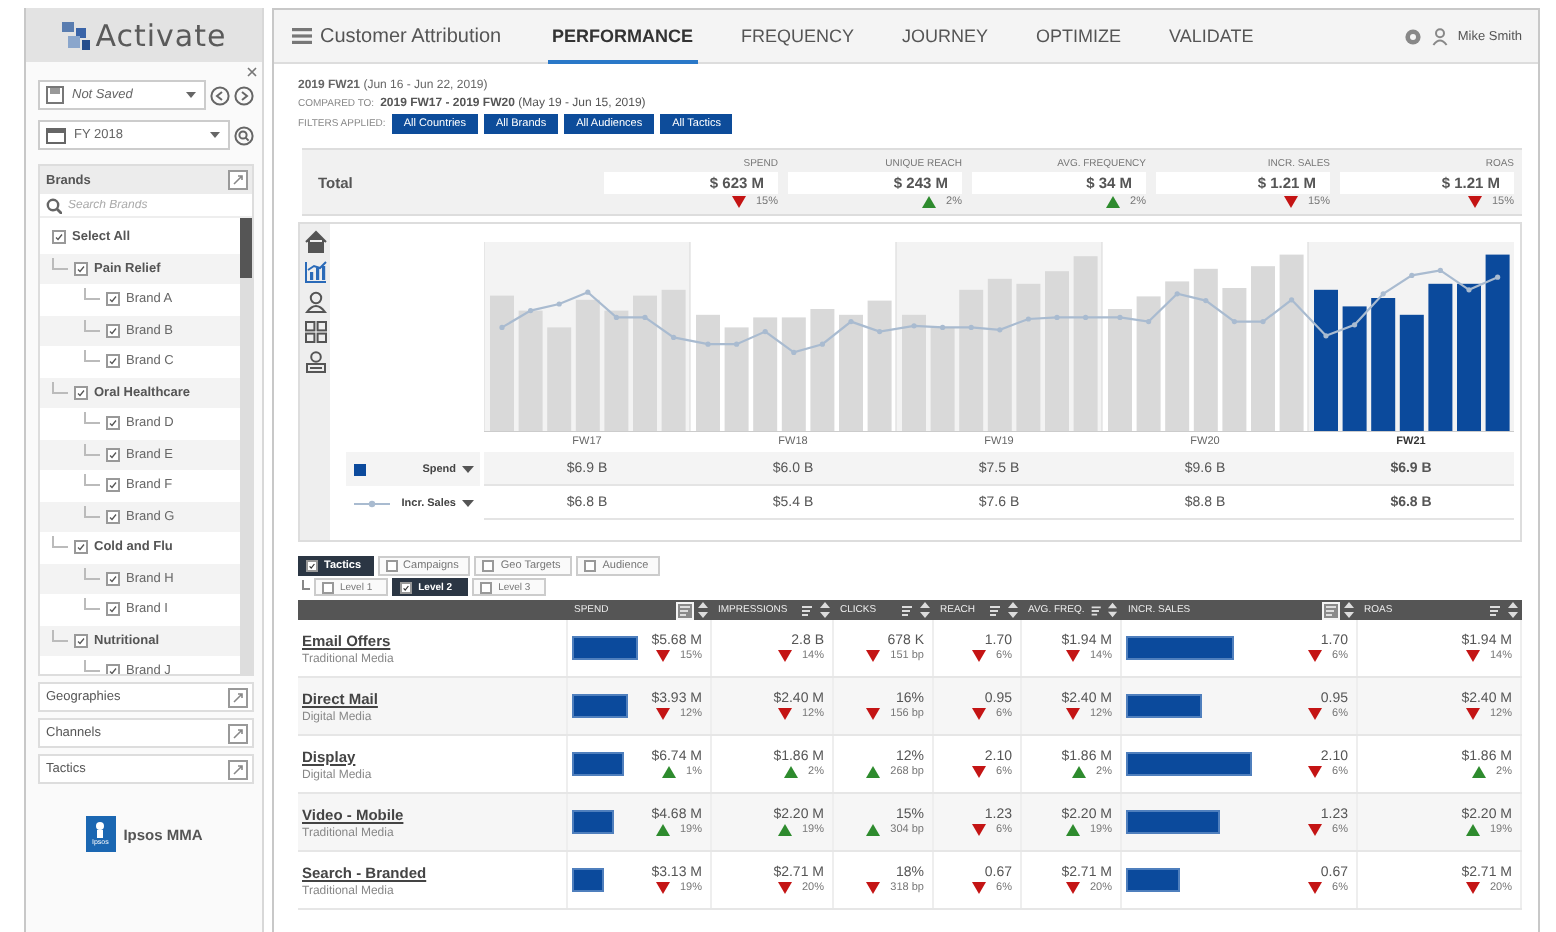 The height and width of the screenshot is (932, 1556). Describe the element at coordinates (315, 362) in the screenshot. I see `id-badge-icon` at that location.